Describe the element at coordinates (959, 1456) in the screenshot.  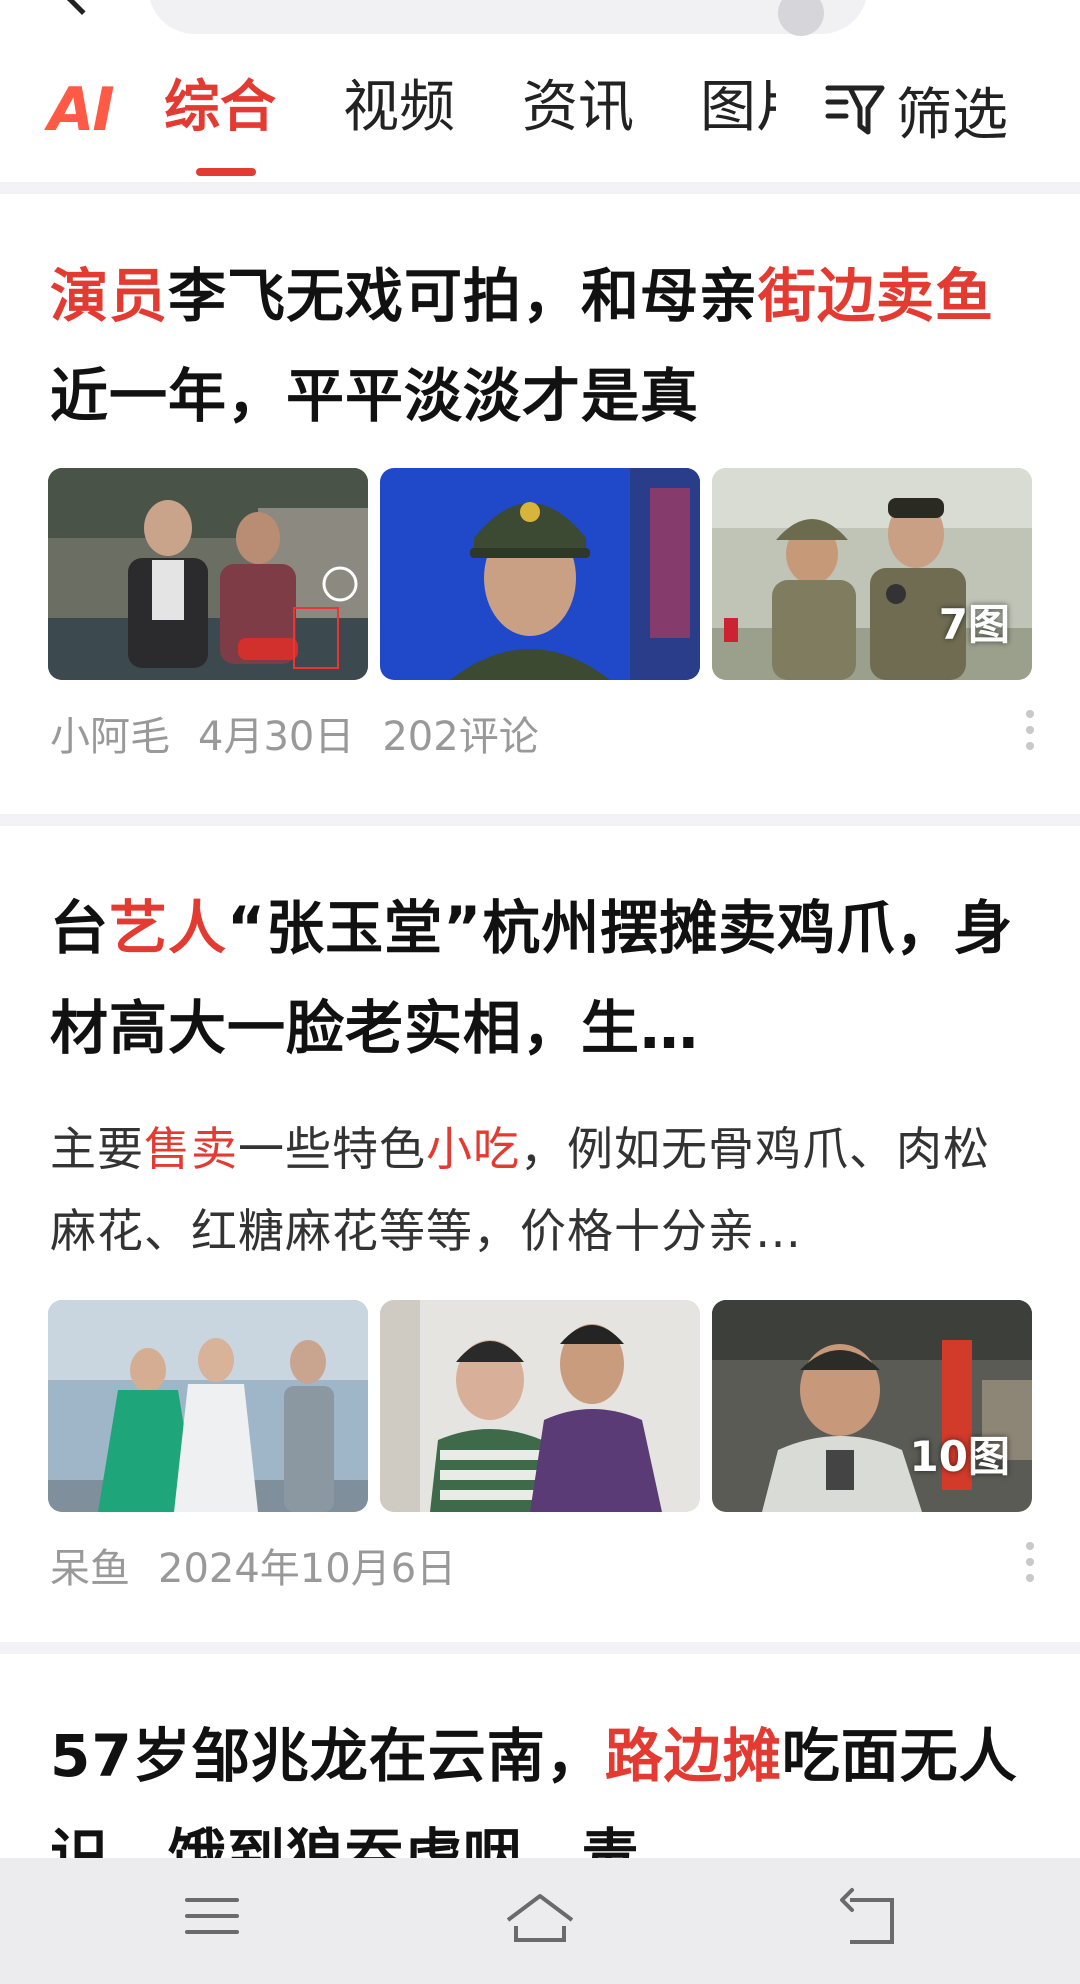
I see `image-count-badge: 10图` at that location.